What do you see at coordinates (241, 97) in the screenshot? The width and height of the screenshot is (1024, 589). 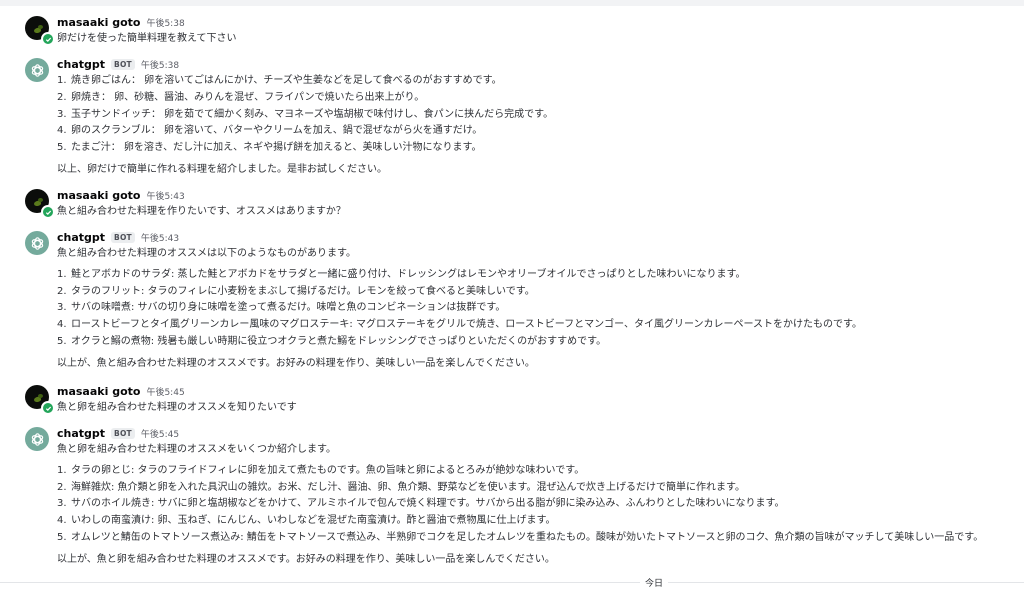 I see `list-item: 2. 卵焼き： 卵、砂糖、醤油、みりんを混ぜ、フライパンで焼いたら出来上がり。` at bounding box center [241, 97].